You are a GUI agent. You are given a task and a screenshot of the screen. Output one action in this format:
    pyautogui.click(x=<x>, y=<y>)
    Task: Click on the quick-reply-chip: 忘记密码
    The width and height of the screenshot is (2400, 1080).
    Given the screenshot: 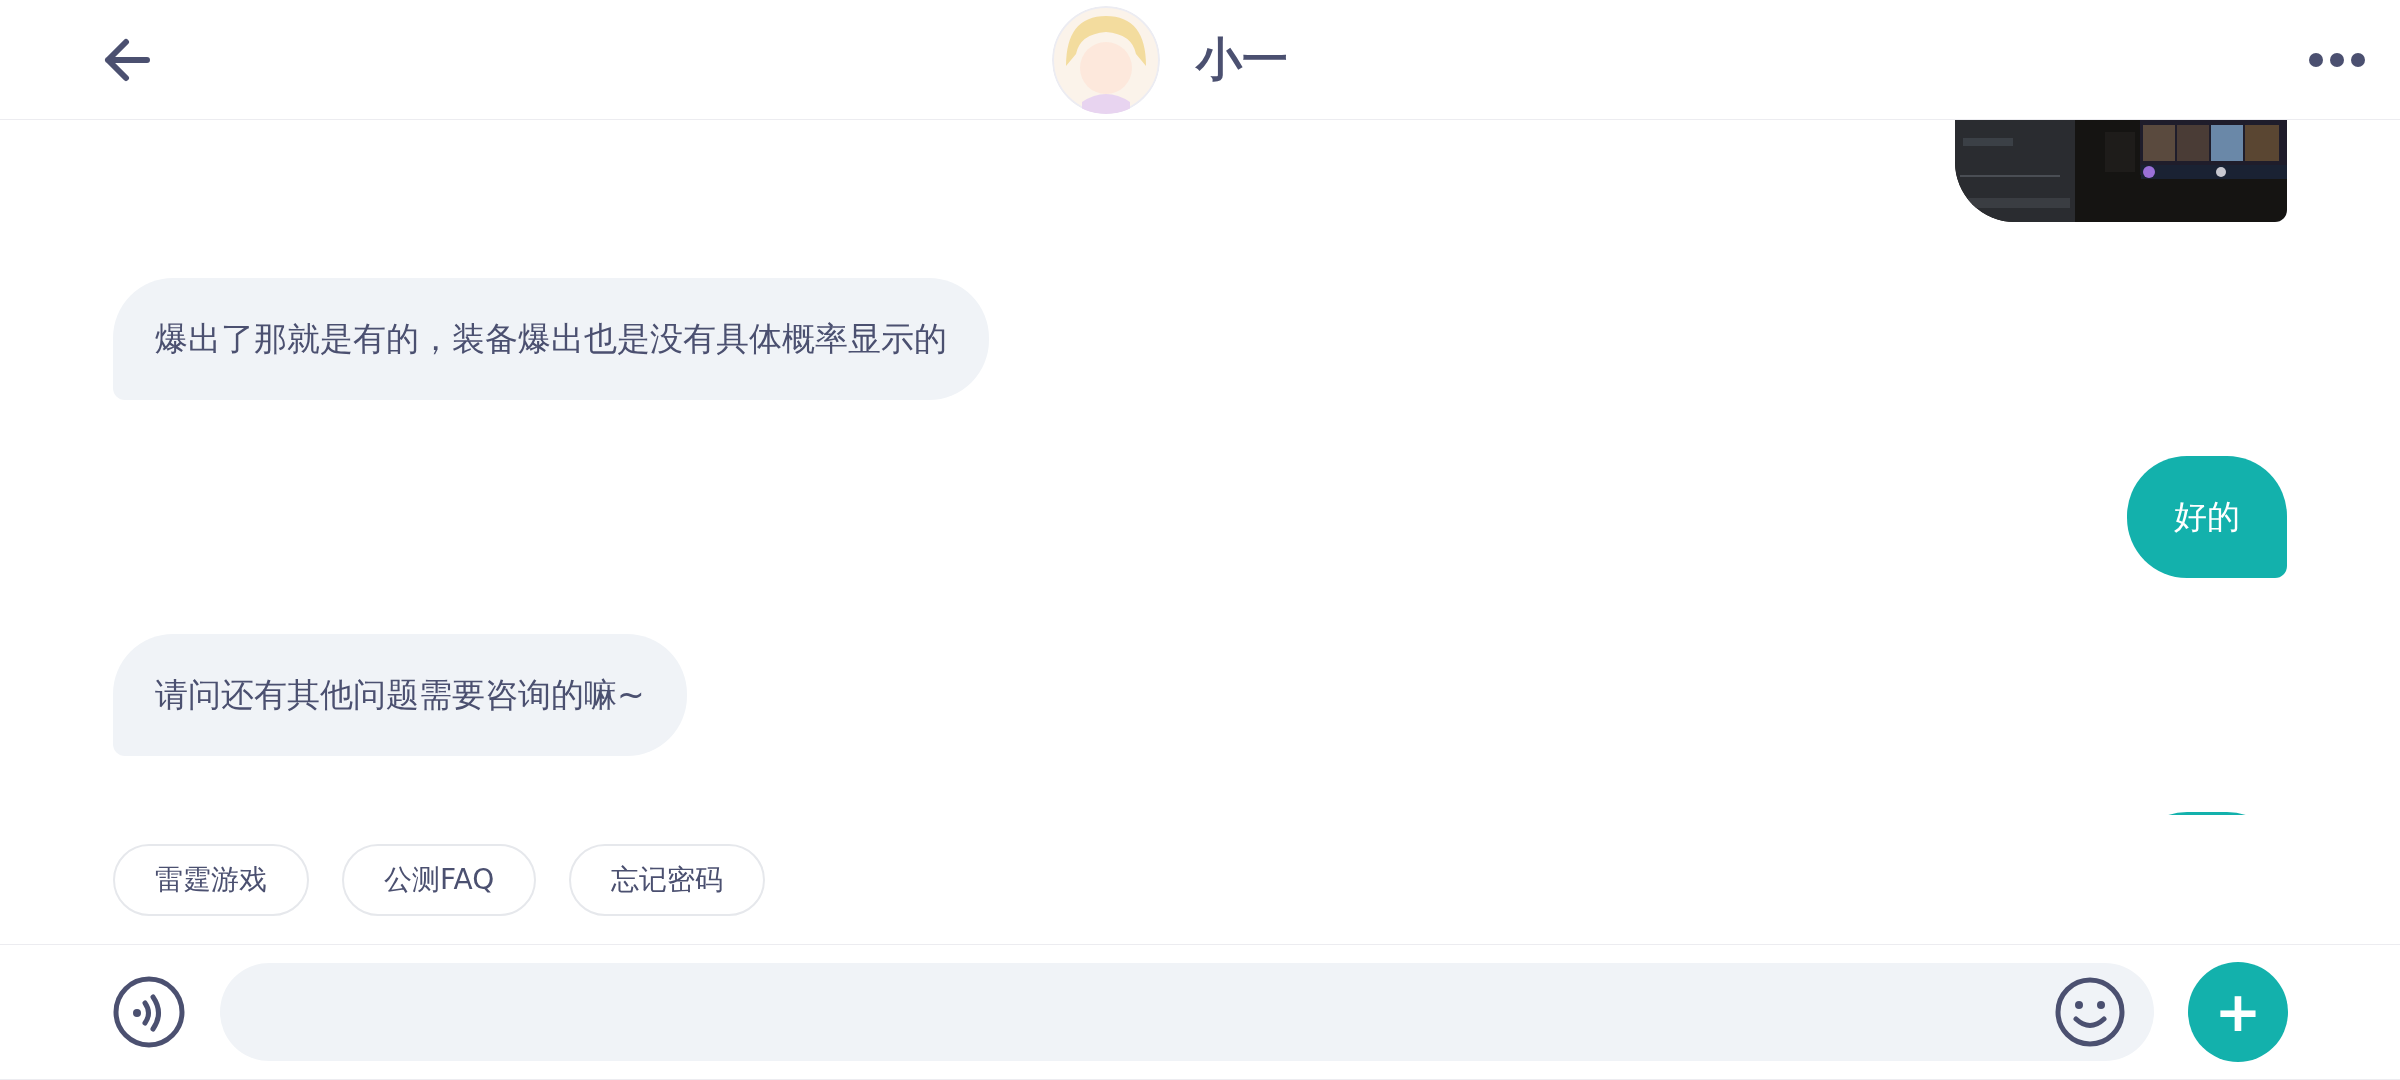 What is the action you would take?
    pyautogui.click(x=667, y=879)
    